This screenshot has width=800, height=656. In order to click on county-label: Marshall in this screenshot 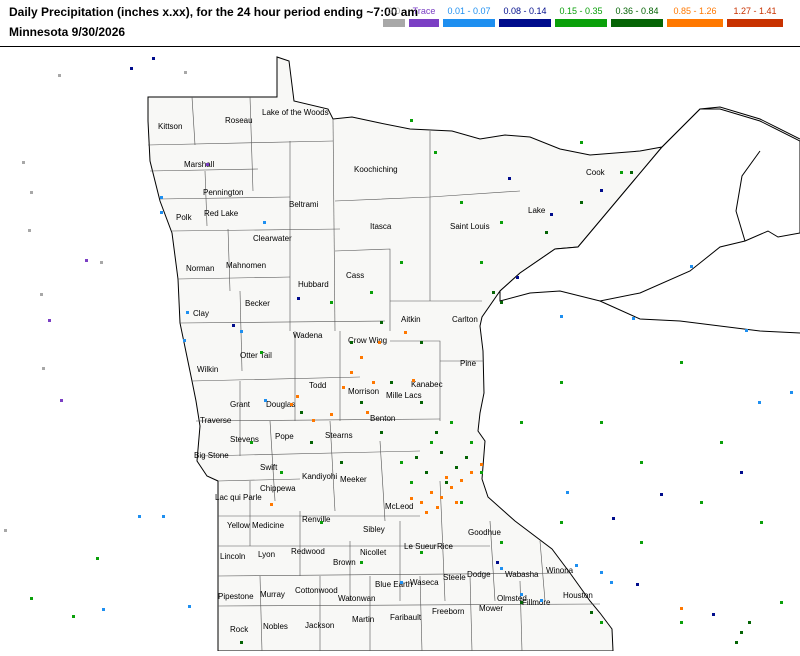, I will do `click(199, 164)`.